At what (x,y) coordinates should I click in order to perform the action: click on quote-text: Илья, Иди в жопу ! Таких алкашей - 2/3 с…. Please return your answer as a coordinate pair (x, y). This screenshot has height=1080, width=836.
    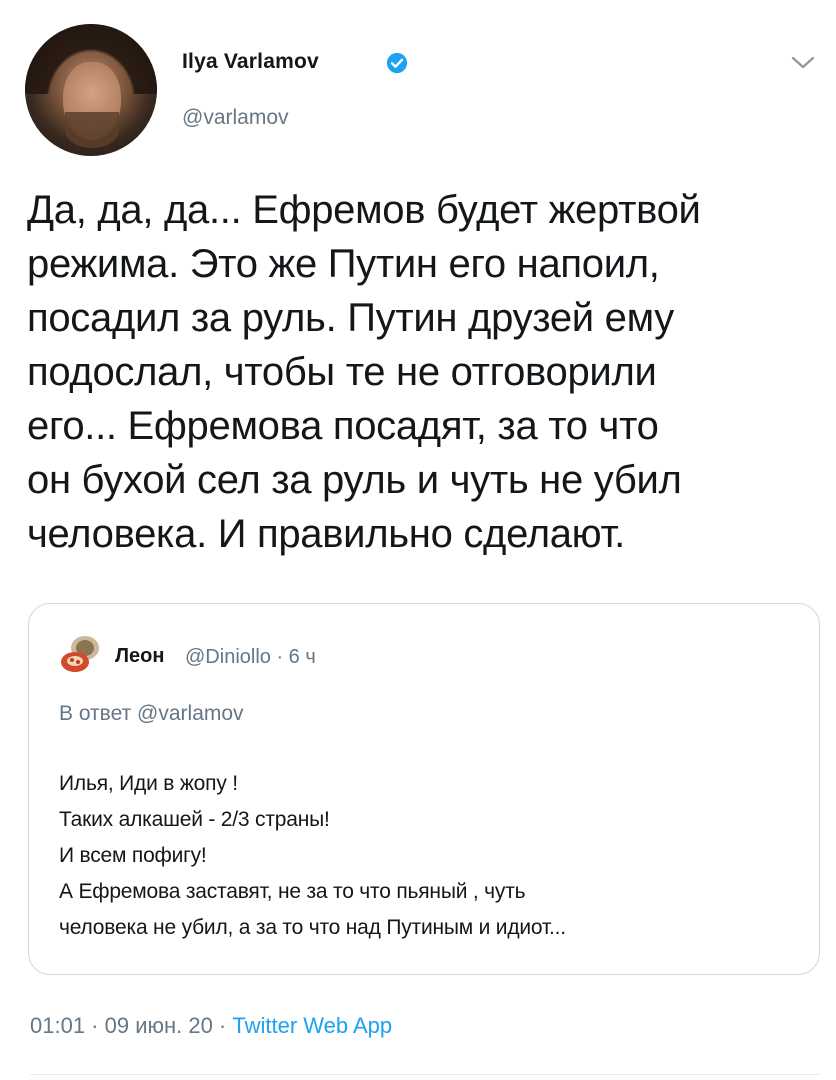
    Looking at the image, I should click on (312, 855).